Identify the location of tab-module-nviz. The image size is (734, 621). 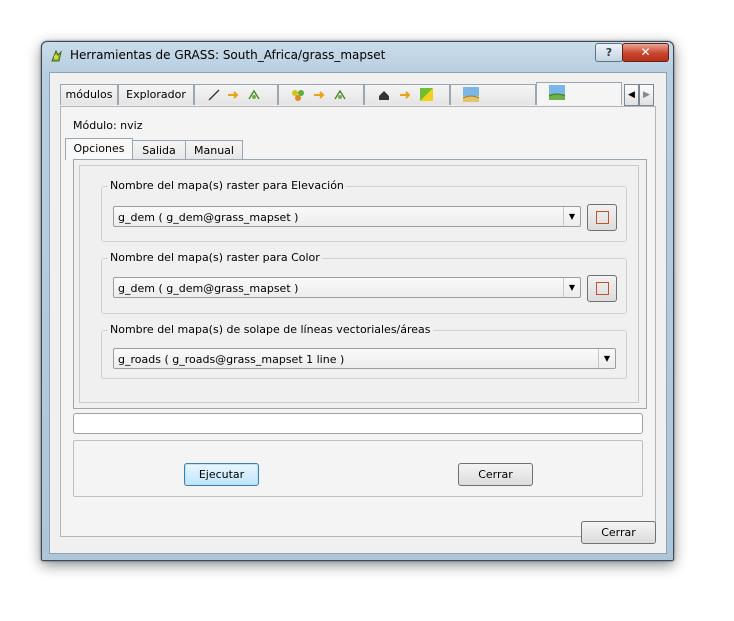
(579, 93).